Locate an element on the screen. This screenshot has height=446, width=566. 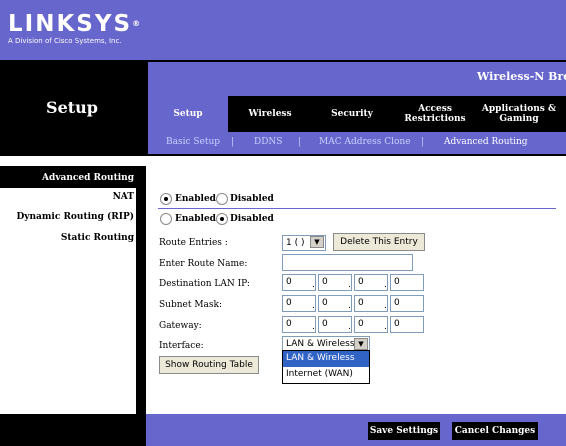
rip-disabled-radio is located at coordinates (222, 219).